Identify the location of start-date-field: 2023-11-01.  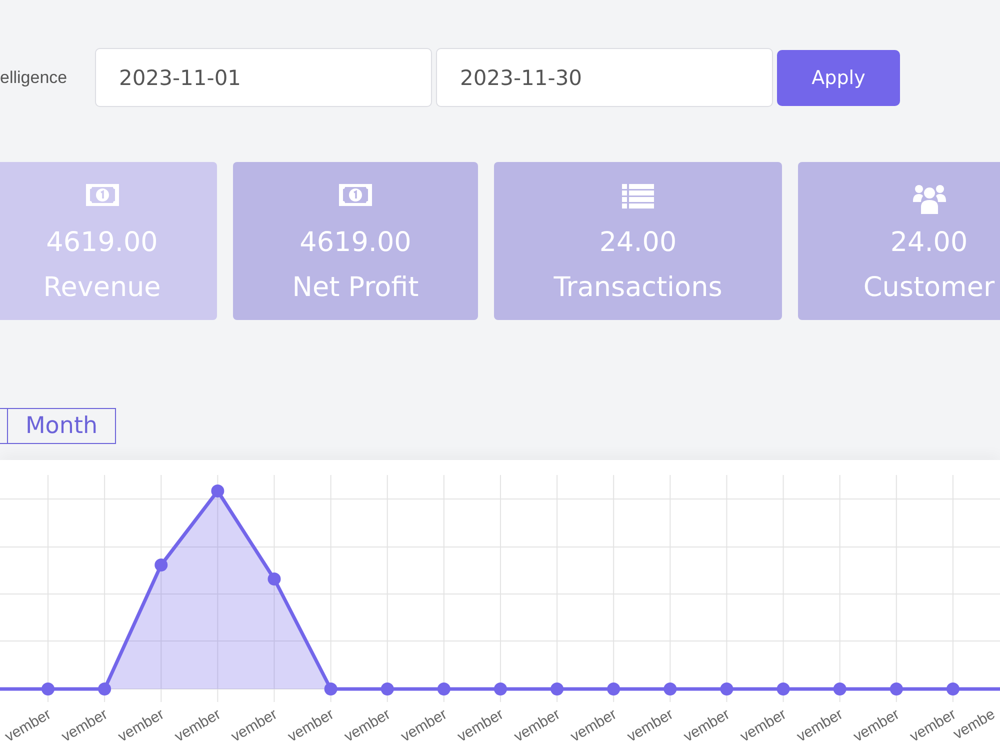
(263, 77).